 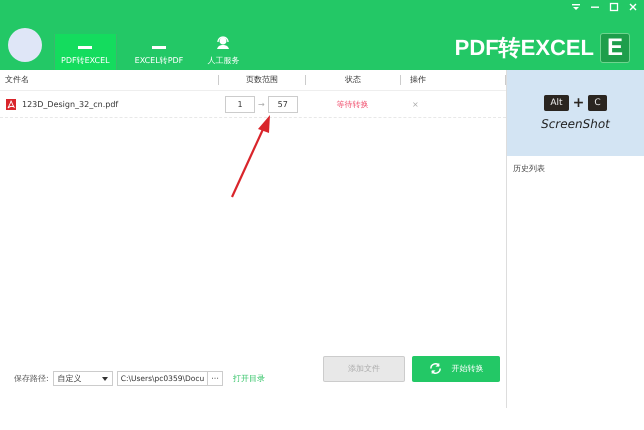 What do you see at coordinates (283, 104) in the screenshot?
I see `page-to-field: 57` at bounding box center [283, 104].